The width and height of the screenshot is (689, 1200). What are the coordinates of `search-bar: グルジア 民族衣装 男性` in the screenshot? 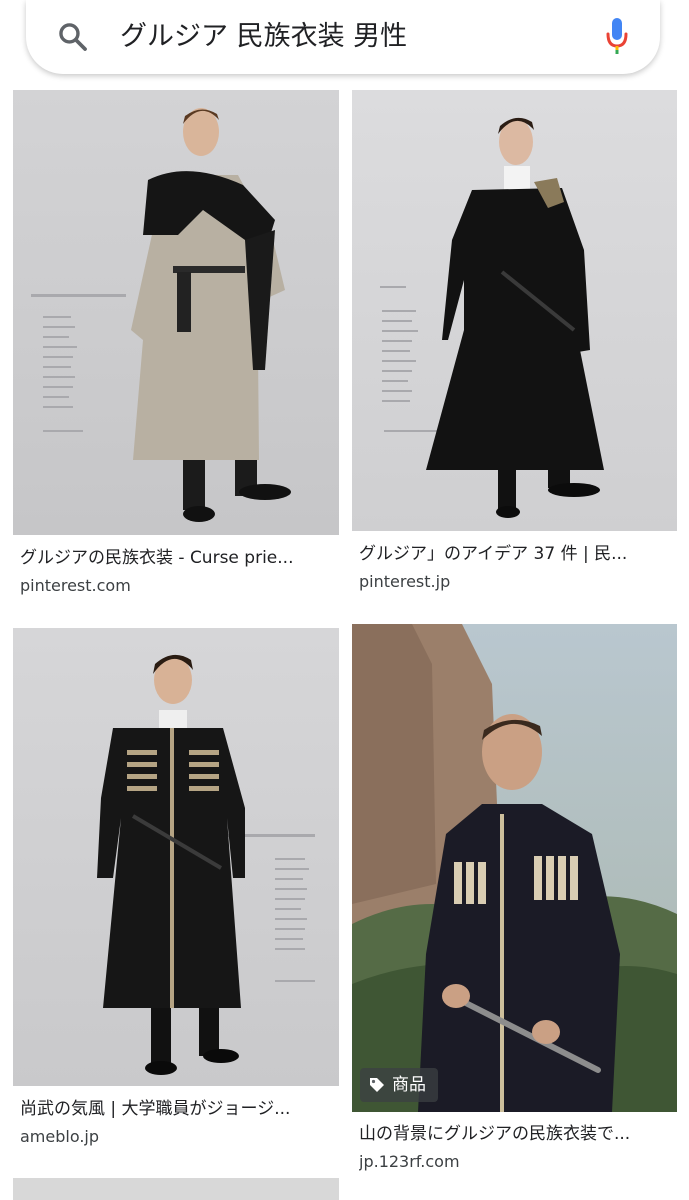 It's located at (343, 37).